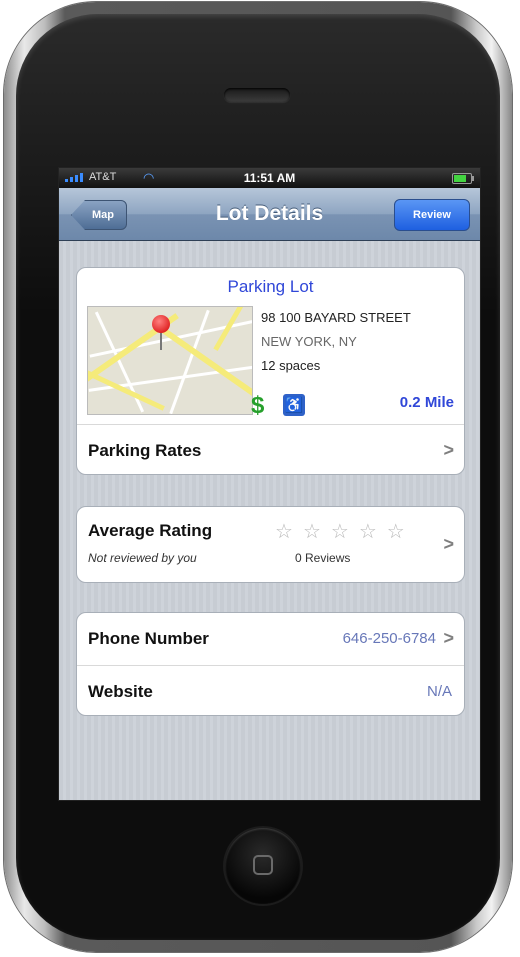 The width and height of the screenshot is (520, 957). Describe the element at coordinates (145, 450) in the screenshot. I see `parking-rates-label: Parking Rates` at that location.